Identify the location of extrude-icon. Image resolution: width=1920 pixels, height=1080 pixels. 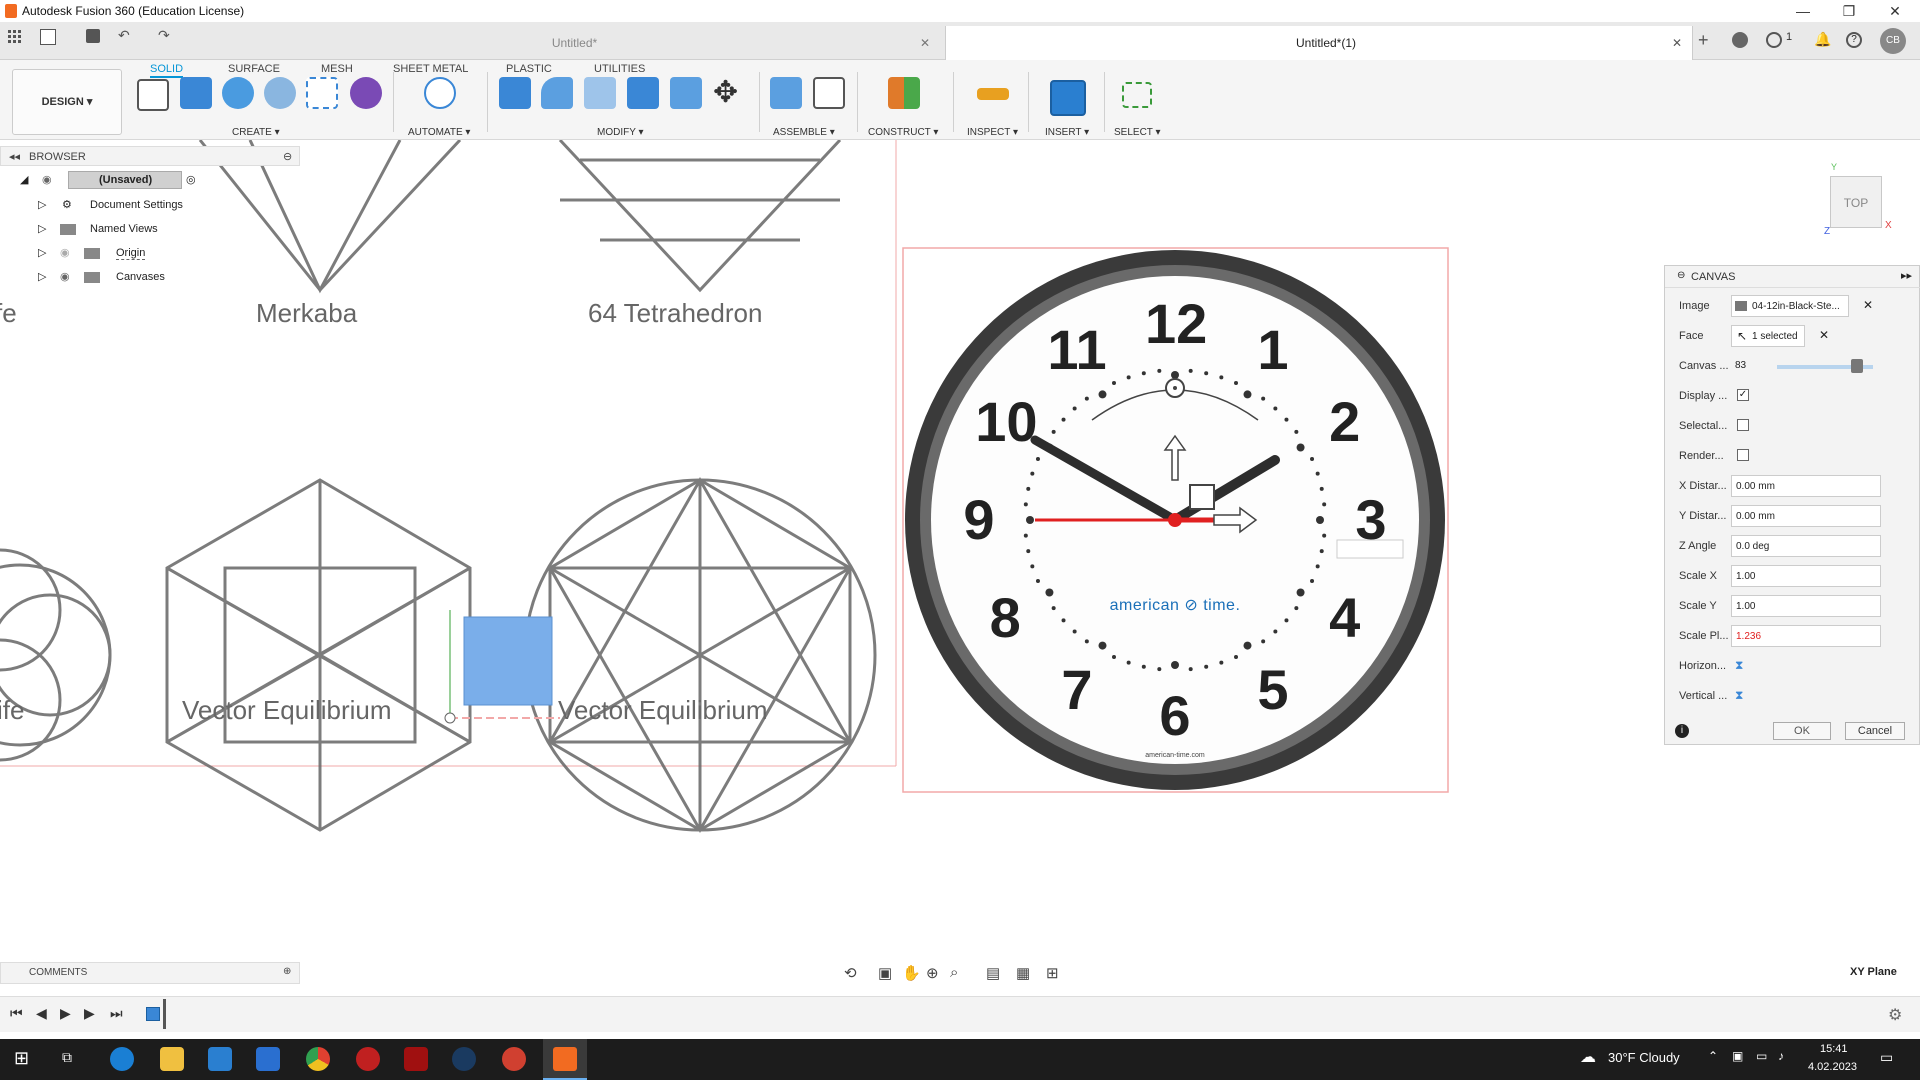
(196, 93).